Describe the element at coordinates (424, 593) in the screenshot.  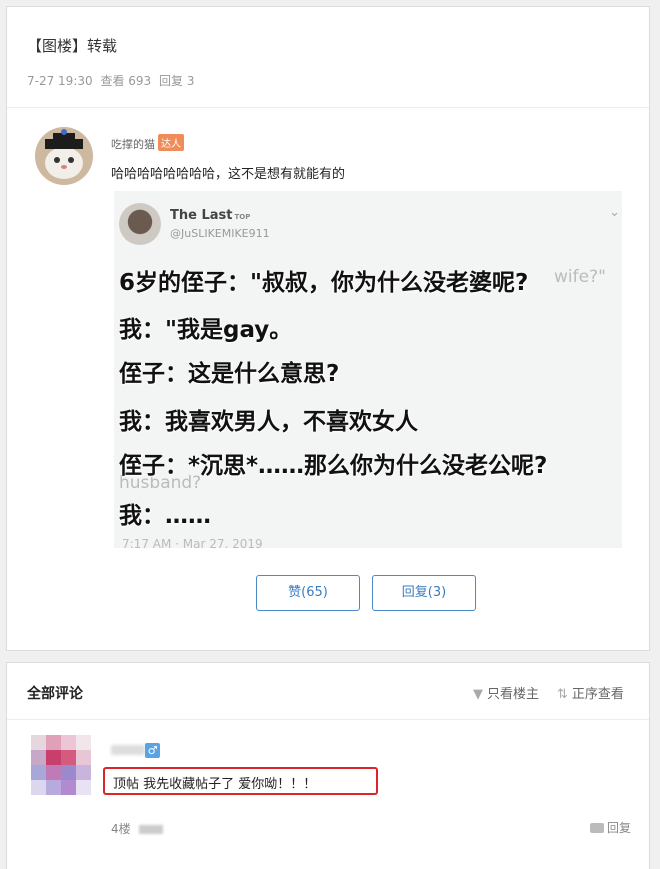
I see `reply-button: 回复(3)` at that location.